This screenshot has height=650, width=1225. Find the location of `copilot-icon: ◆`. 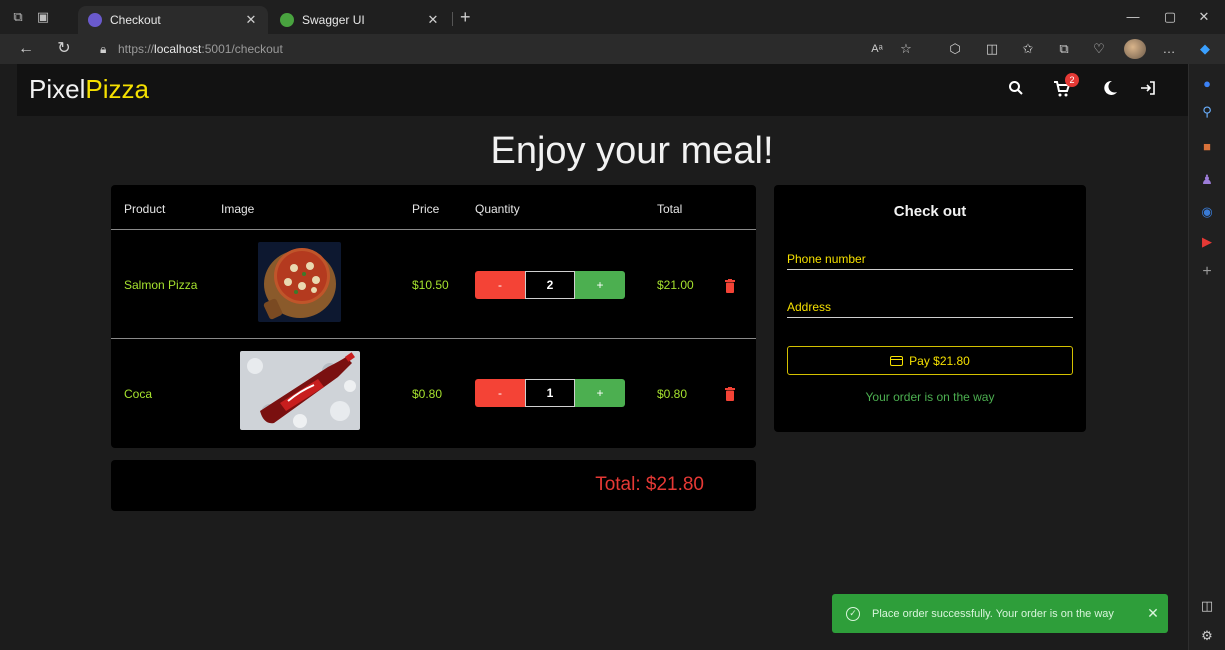

copilot-icon: ◆ is located at coordinates (1205, 49).